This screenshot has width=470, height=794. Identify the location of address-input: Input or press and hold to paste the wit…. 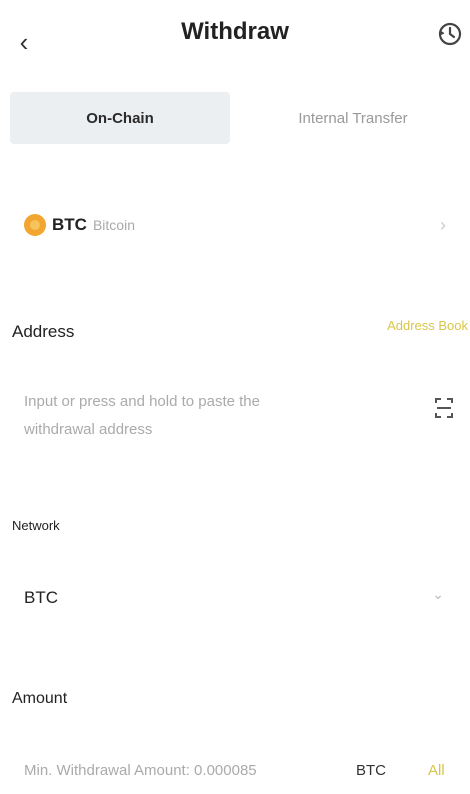
(189, 416).